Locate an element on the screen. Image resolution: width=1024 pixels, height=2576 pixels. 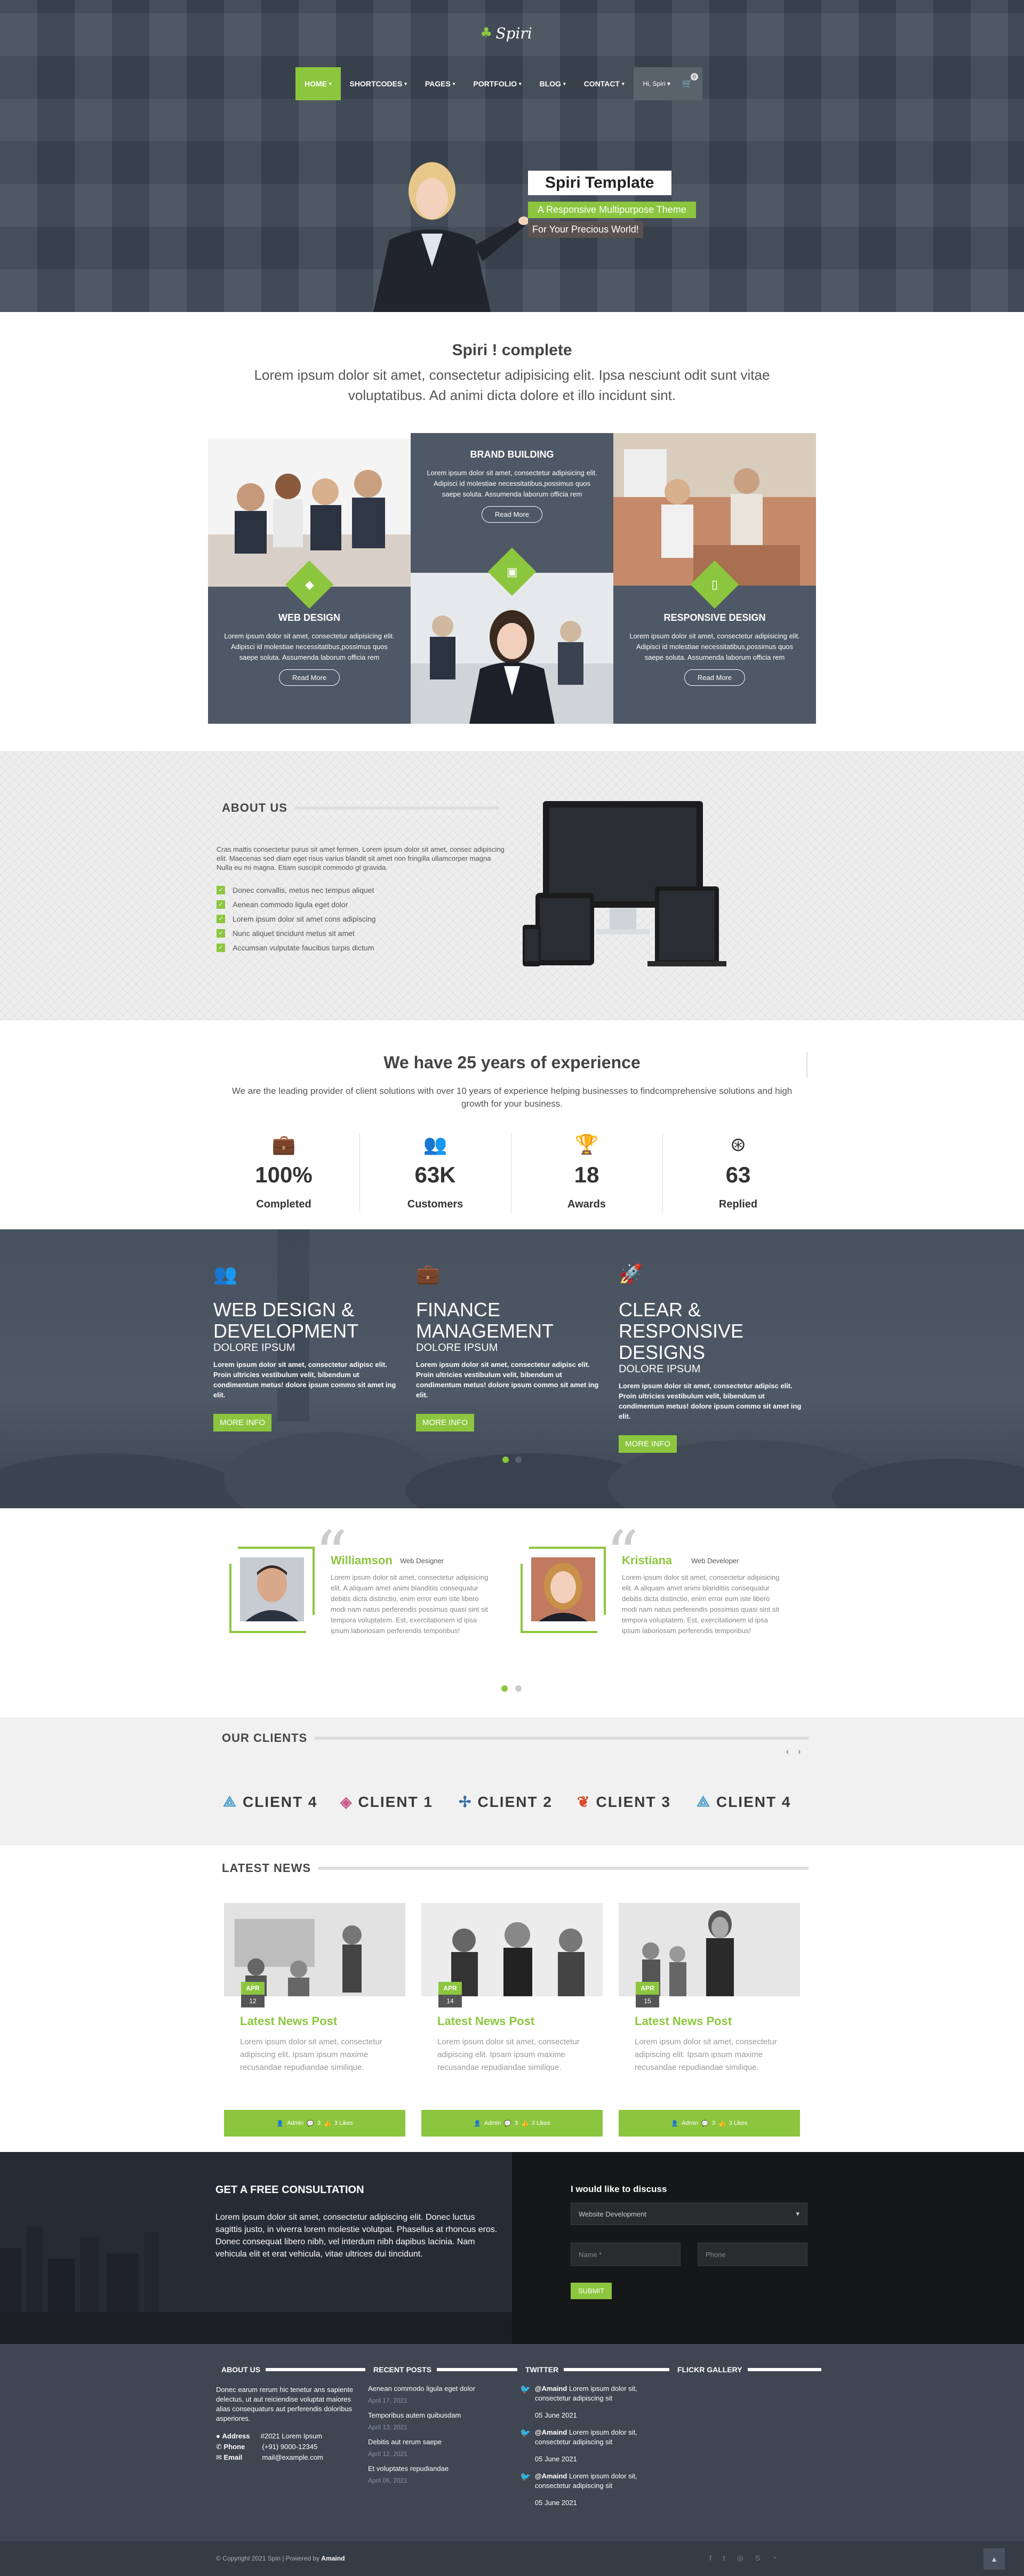
nav-contact: Contact ▾ is located at coordinates (604, 83).